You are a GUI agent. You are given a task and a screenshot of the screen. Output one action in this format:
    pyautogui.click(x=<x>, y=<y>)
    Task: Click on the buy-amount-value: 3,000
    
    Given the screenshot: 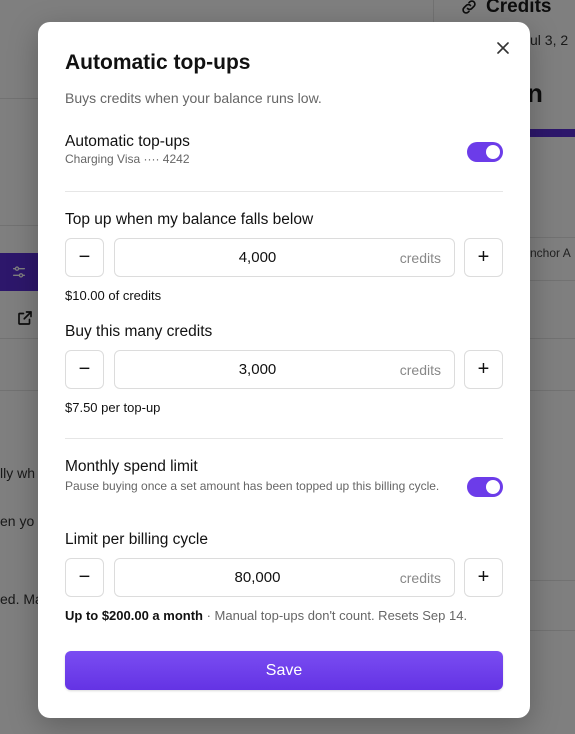 What is the action you would take?
    pyautogui.click(x=257, y=369)
    